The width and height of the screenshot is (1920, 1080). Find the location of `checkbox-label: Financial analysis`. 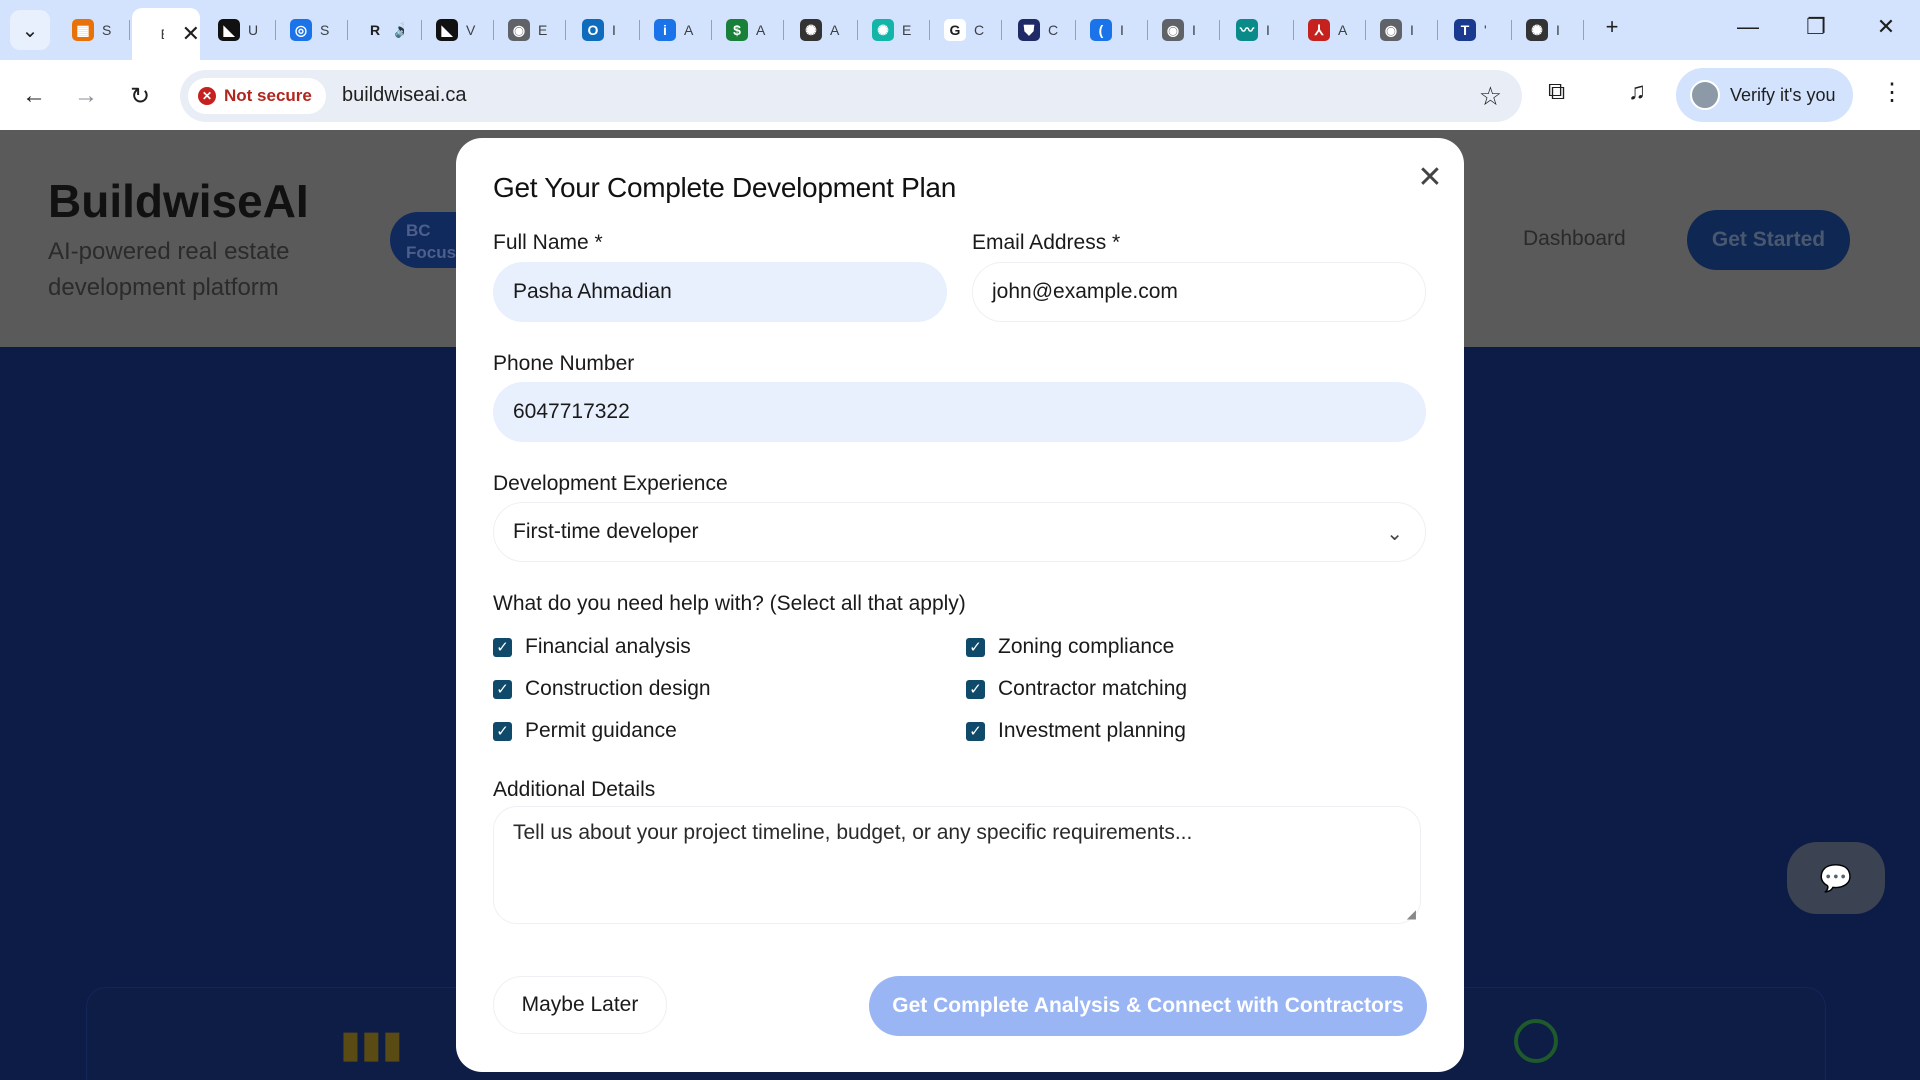

checkbox-label: Financial analysis is located at coordinates (608, 646).